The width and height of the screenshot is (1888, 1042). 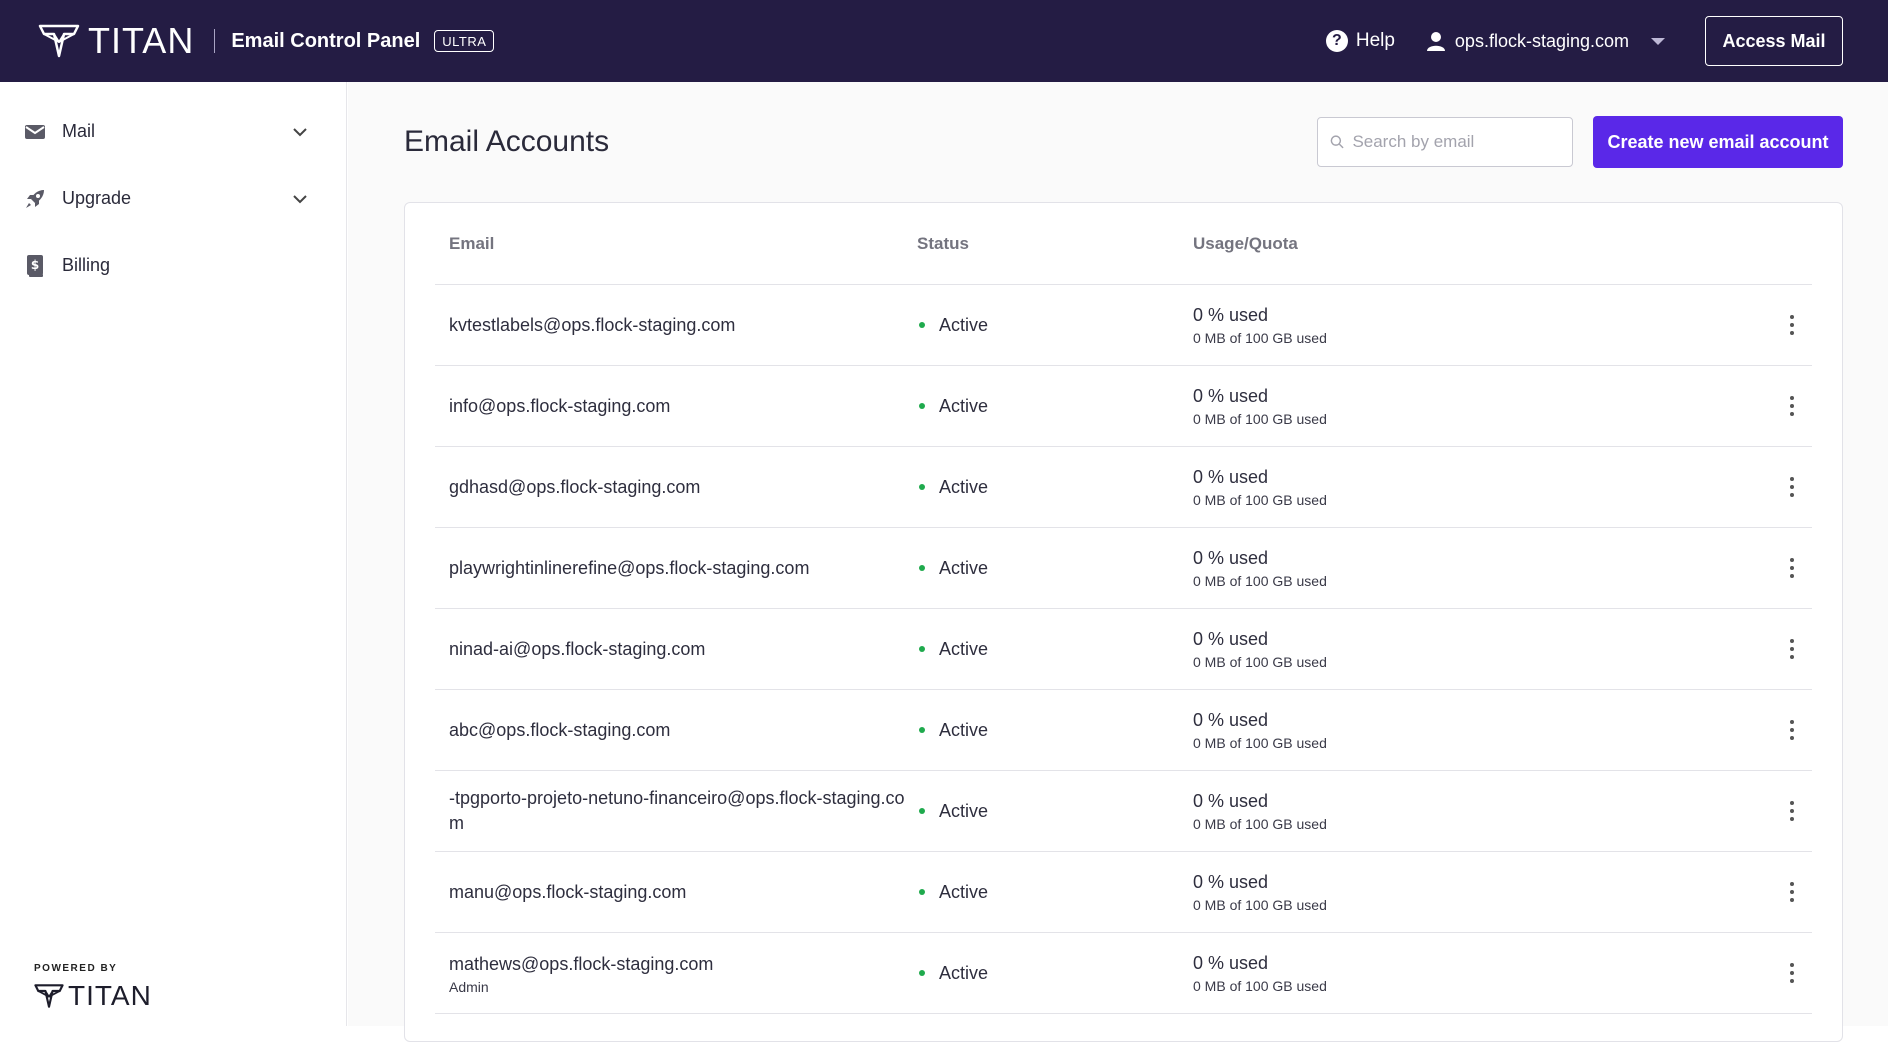 I want to click on create-email-account-button: Create new email account, so click(x=1718, y=142).